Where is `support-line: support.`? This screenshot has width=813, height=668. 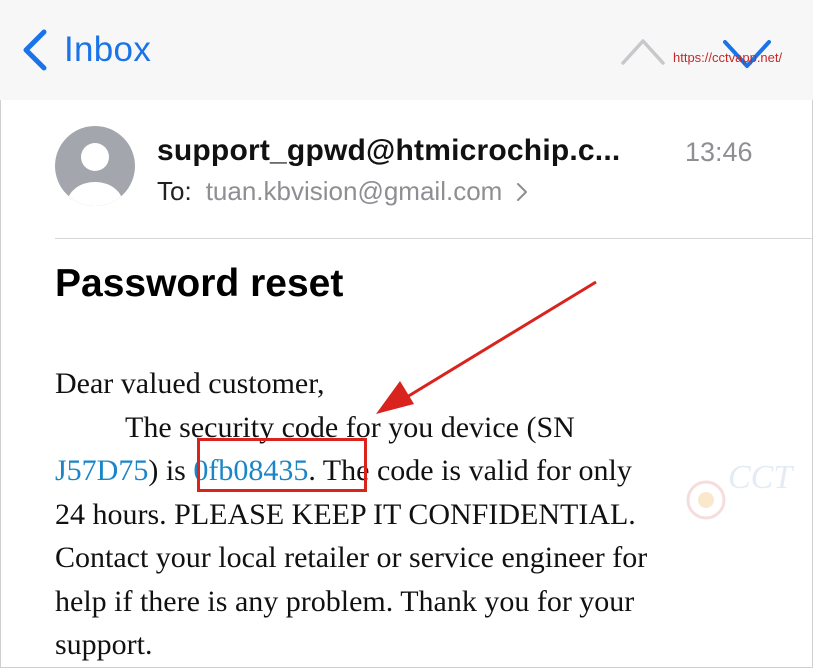 support-line: support. is located at coordinates (104, 644).